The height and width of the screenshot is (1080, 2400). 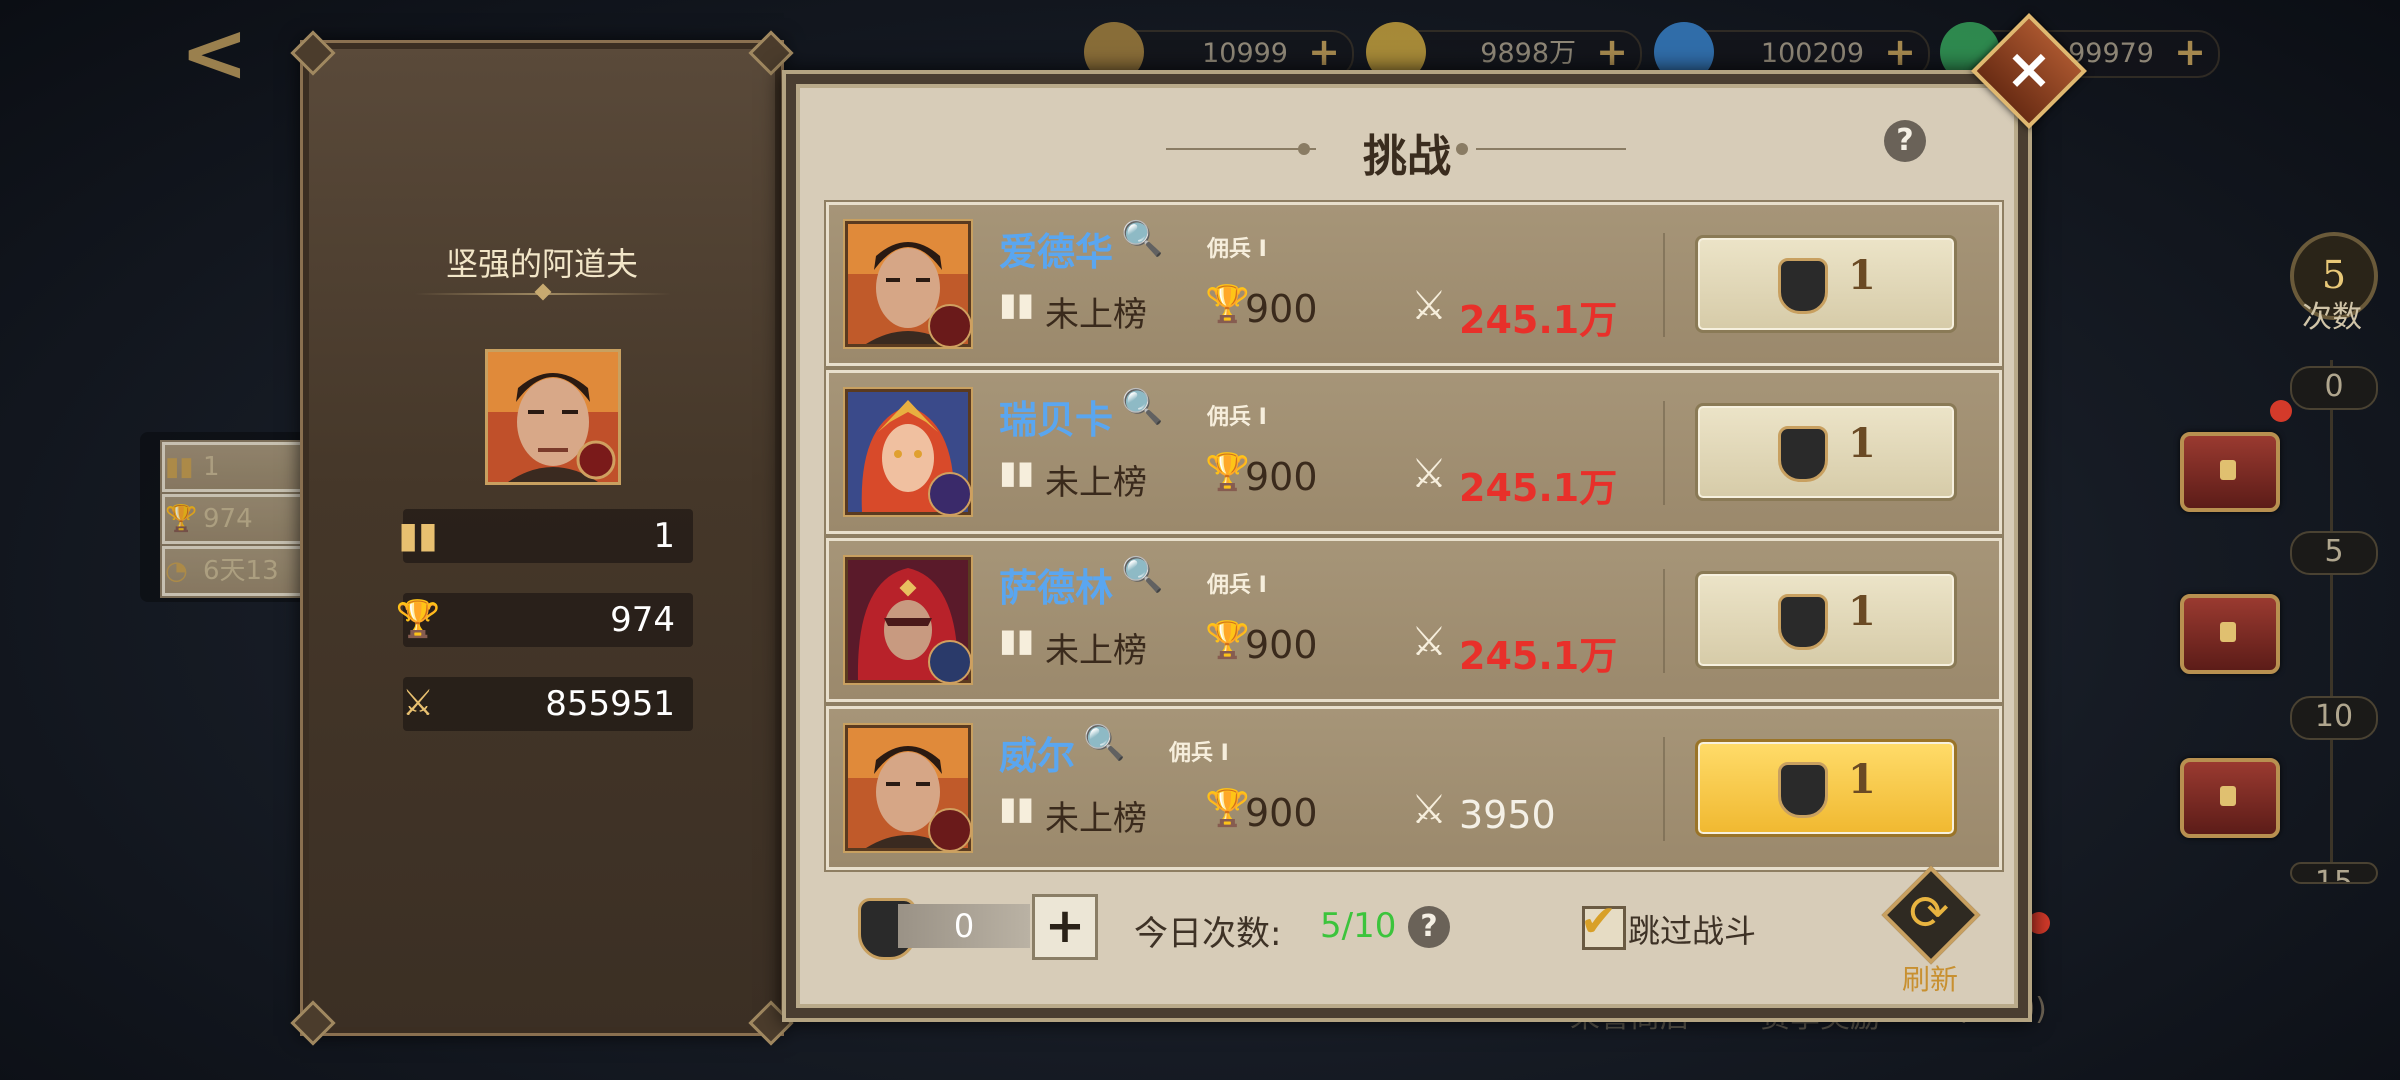 I want to click on opponent-row: 瑞贝卡 🔍 佣兵 I ▮▮ 未上榜 🏆 900 ⚔ 245.1万 1, so click(x=1414, y=452).